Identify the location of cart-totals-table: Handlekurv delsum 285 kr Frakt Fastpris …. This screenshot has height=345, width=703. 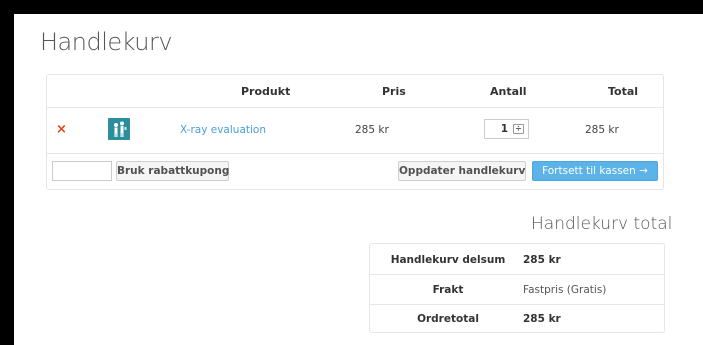
(517, 288).